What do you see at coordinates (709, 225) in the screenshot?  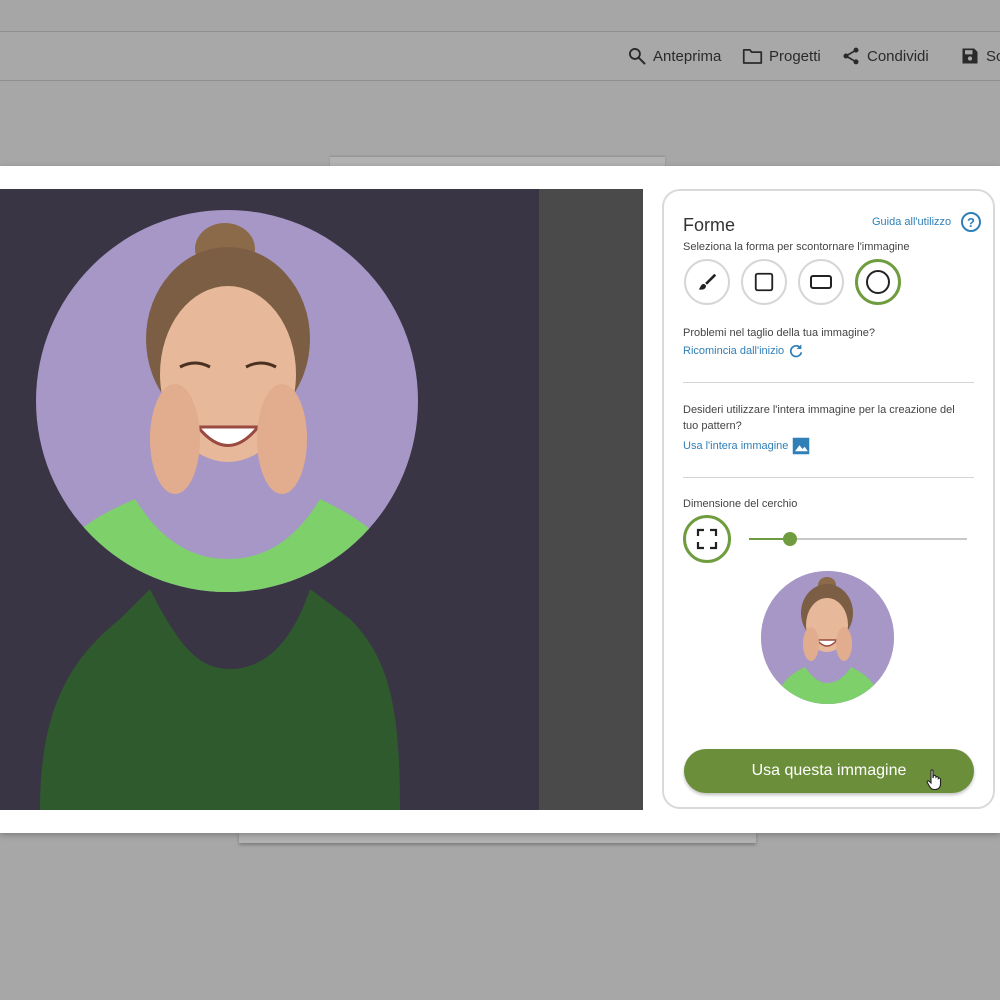 I see `panel-title: Forme` at bounding box center [709, 225].